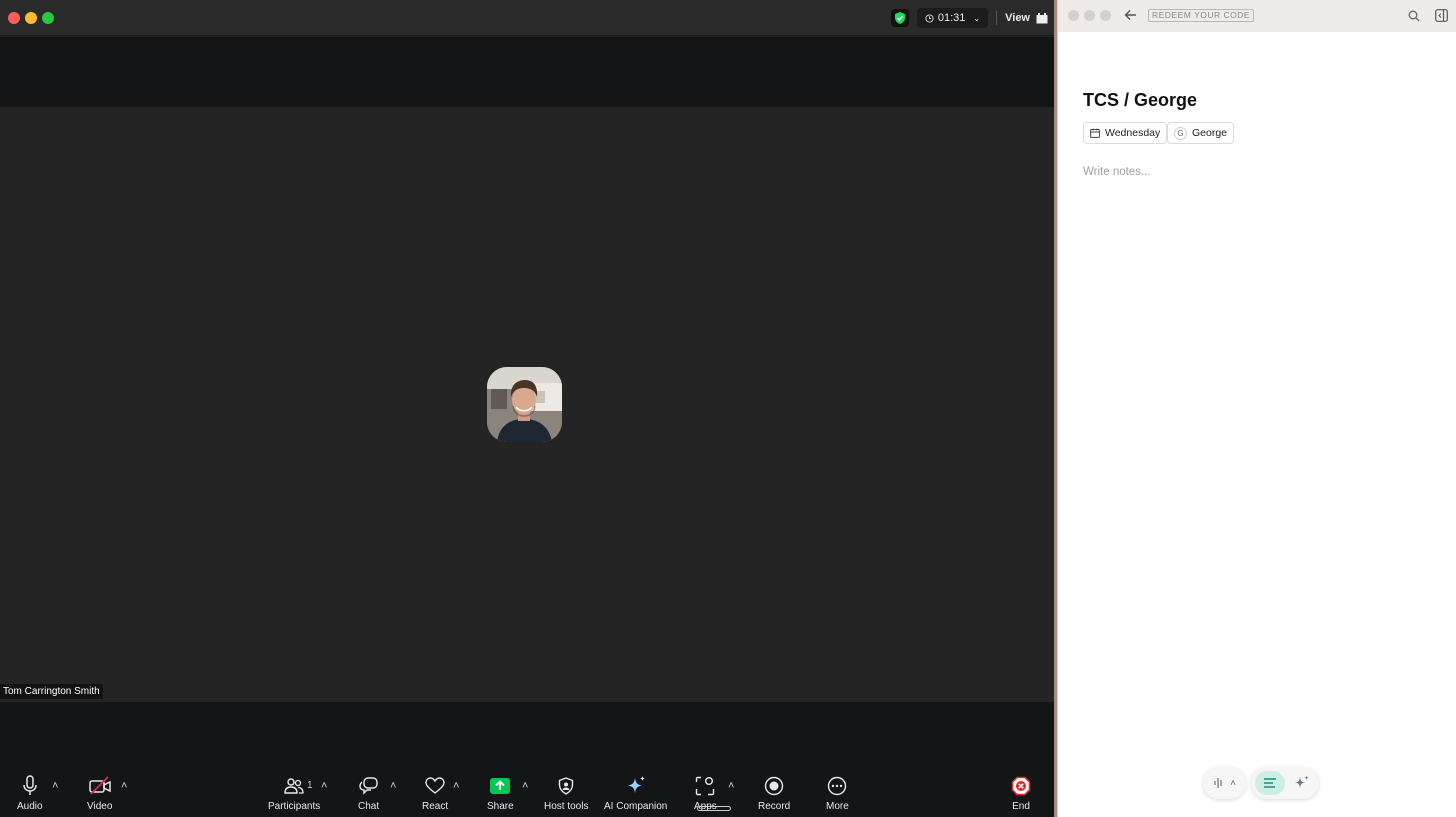 The width and height of the screenshot is (1456, 817). I want to click on chevron-down-icon: ⌄, so click(977, 18).